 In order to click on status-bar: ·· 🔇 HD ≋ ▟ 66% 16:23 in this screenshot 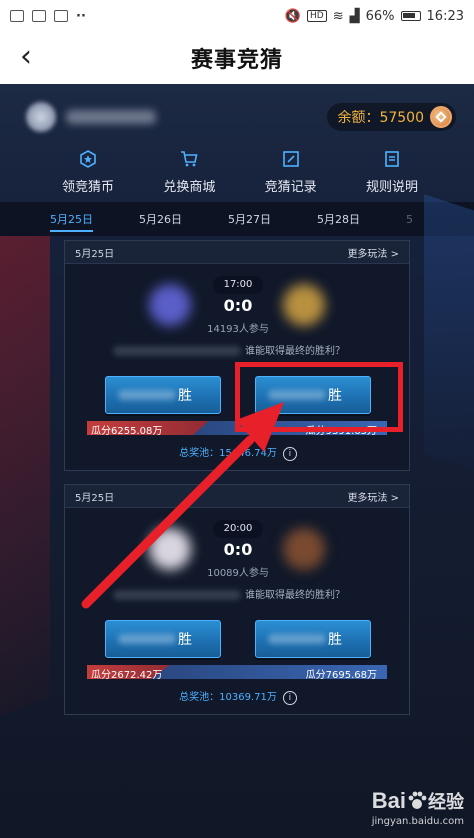, I will do `click(237, 16)`.